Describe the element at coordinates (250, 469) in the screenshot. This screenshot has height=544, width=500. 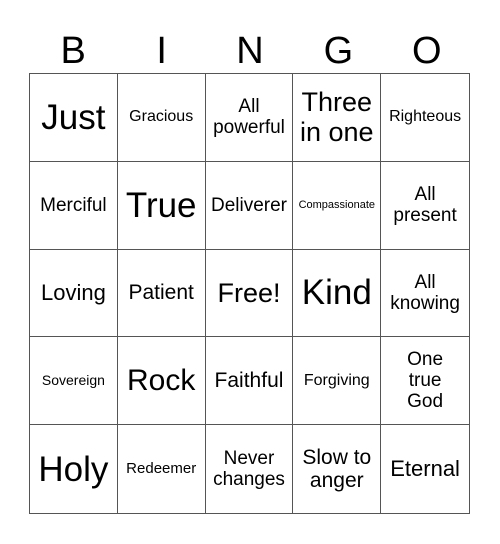
I see `bingo-cell: Never changes` at that location.